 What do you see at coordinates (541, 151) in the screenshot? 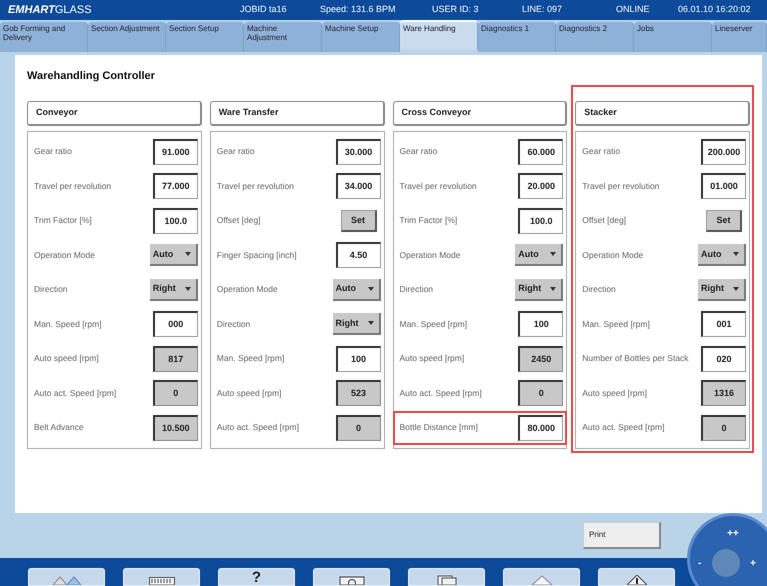
I see `value-field: 60.000` at bounding box center [541, 151].